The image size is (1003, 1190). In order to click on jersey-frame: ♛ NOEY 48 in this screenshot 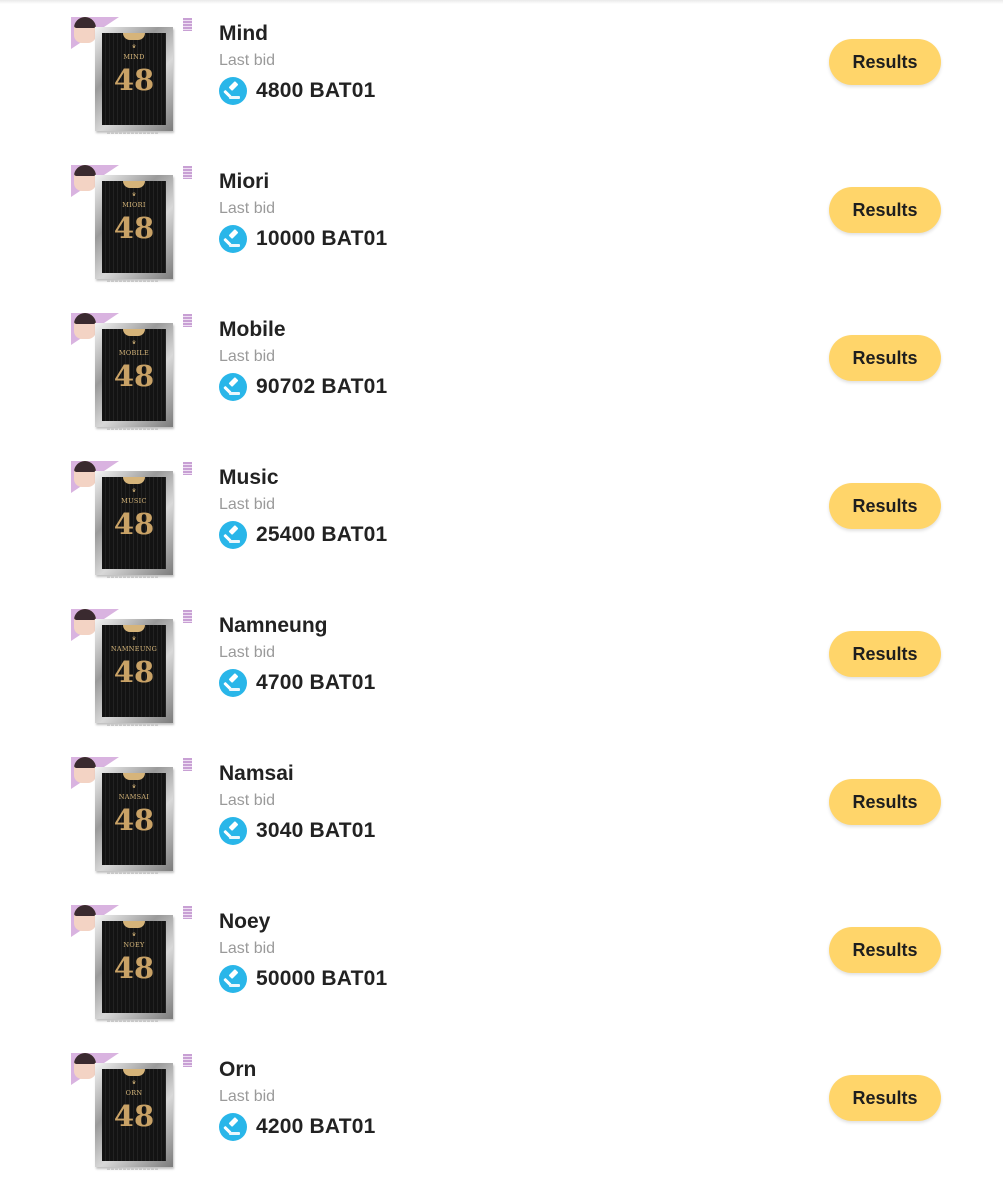, I will do `click(134, 967)`.